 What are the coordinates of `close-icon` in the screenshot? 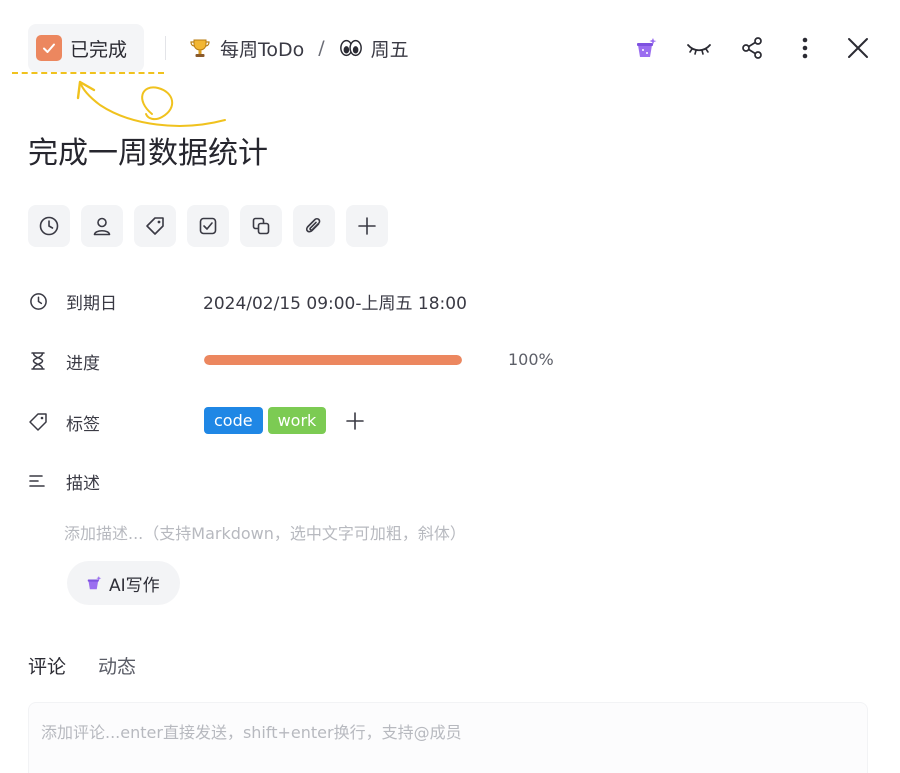 It's located at (858, 48).